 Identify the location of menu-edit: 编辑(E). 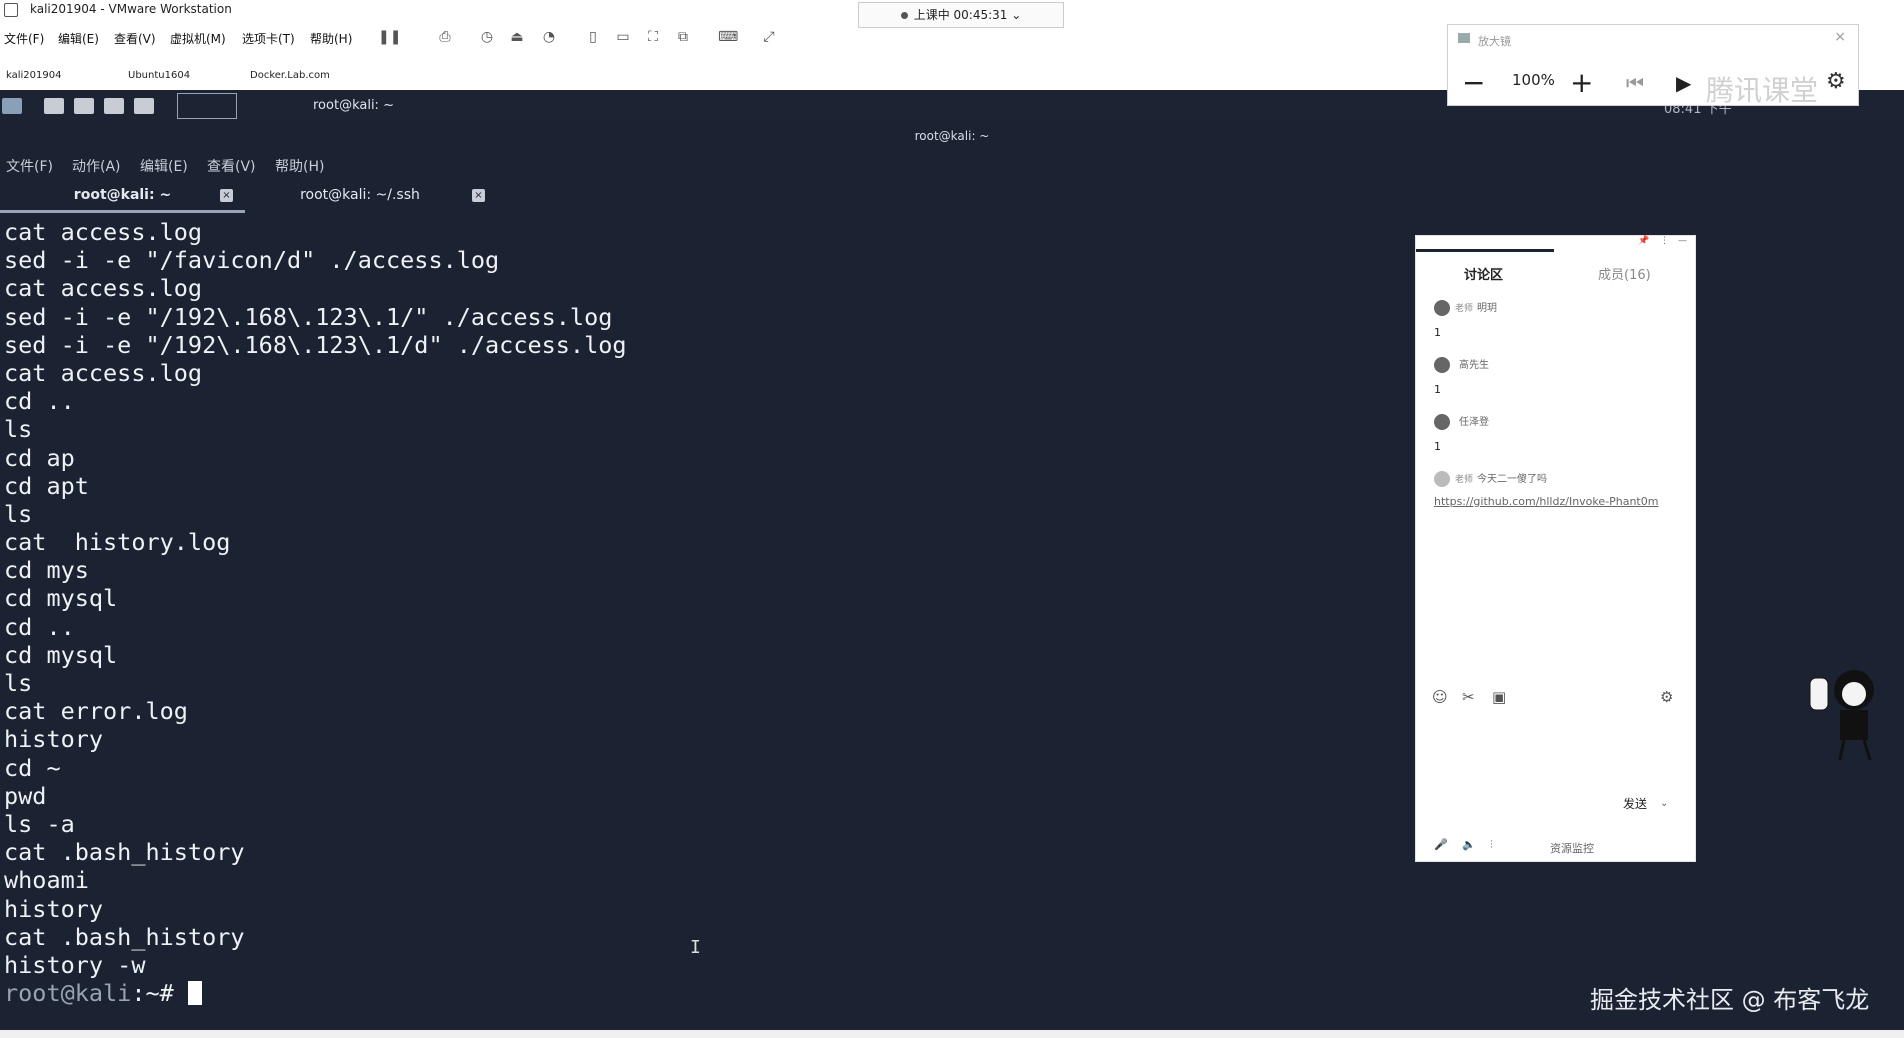
(78, 38).